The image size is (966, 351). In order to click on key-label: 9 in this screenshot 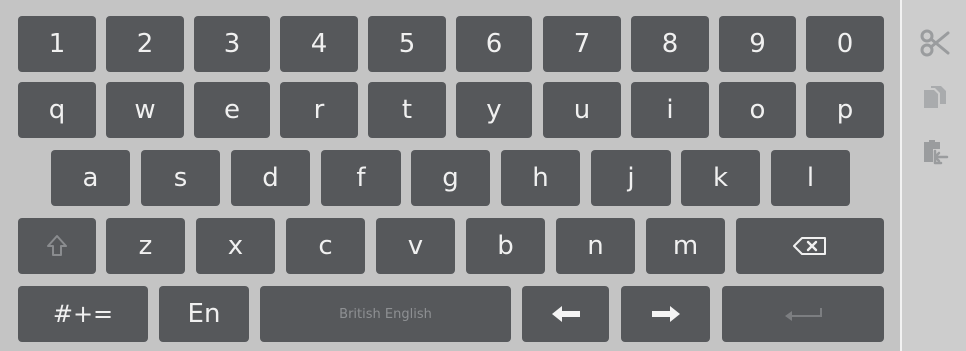, I will do `click(757, 44)`.